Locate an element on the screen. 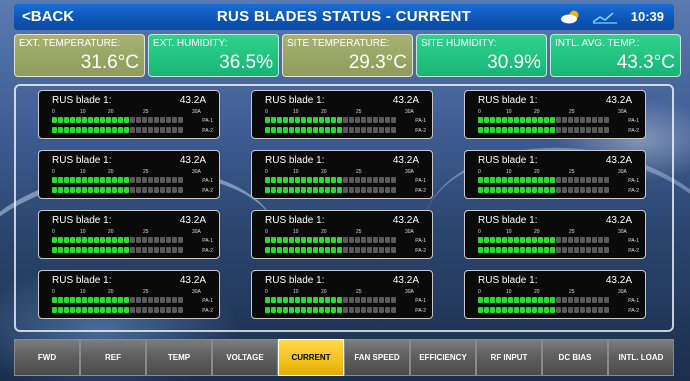 The width and height of the screenshot is (690, 381). tab-current: CURRENT is located at coordinates (311, 357).